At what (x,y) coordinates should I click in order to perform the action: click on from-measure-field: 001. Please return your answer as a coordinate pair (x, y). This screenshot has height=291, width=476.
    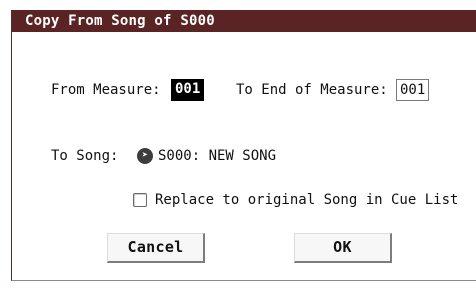
    Looking at the image, I should click on (188, 90).